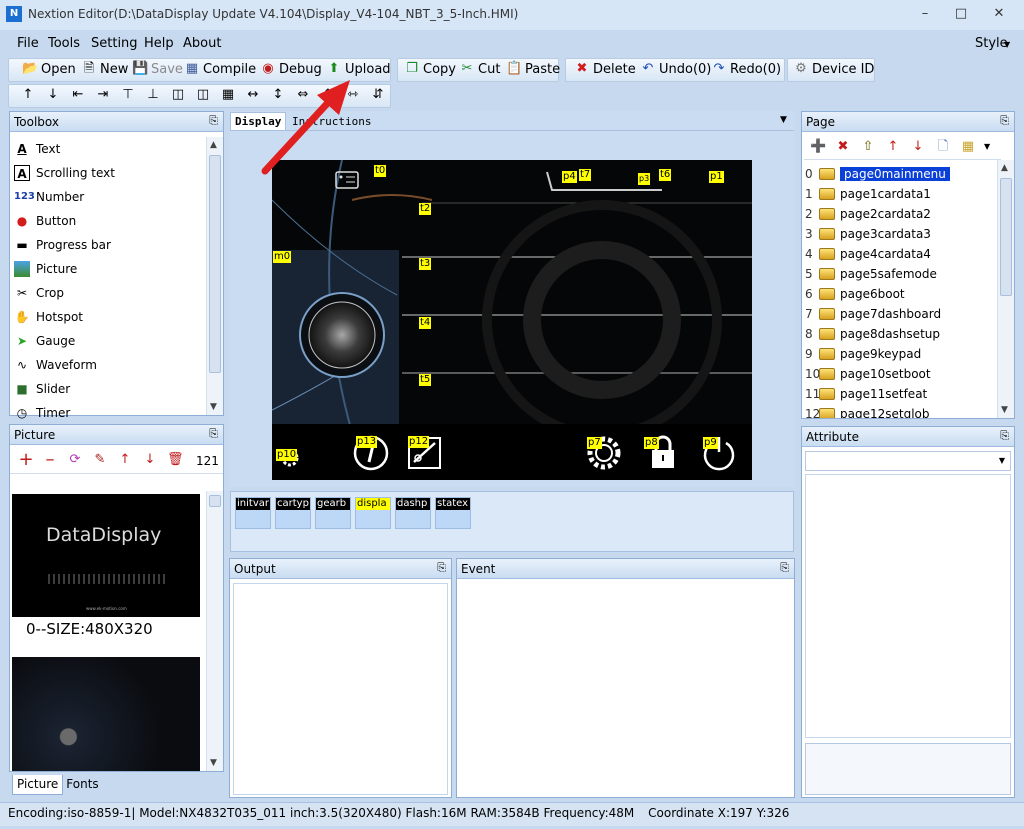 Image resolution: width=1024 pixels, height=829 pixels. Describe the element at coordinates (898, 234) in the screenshot. I see `page-item: 3 page3cardata3` at that location.